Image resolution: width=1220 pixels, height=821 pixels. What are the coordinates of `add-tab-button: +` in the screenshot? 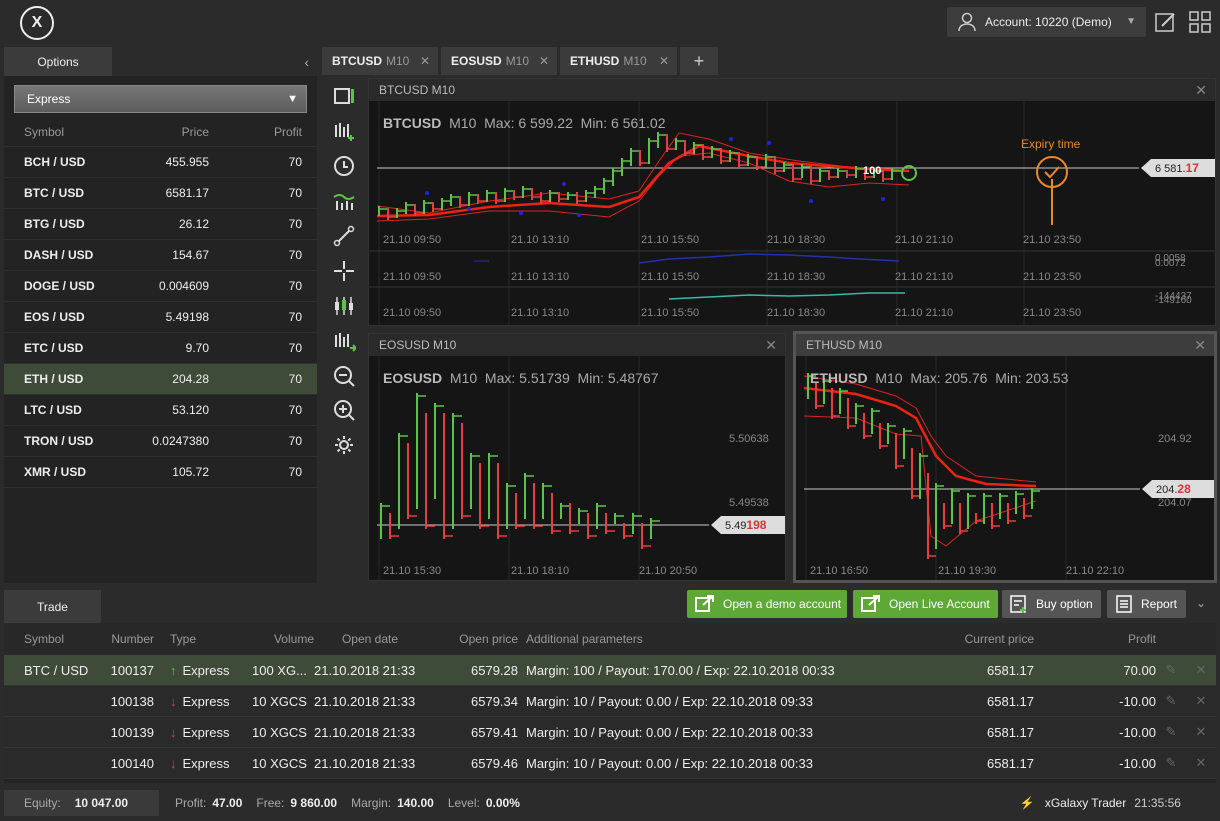 It's located at (699, 61).